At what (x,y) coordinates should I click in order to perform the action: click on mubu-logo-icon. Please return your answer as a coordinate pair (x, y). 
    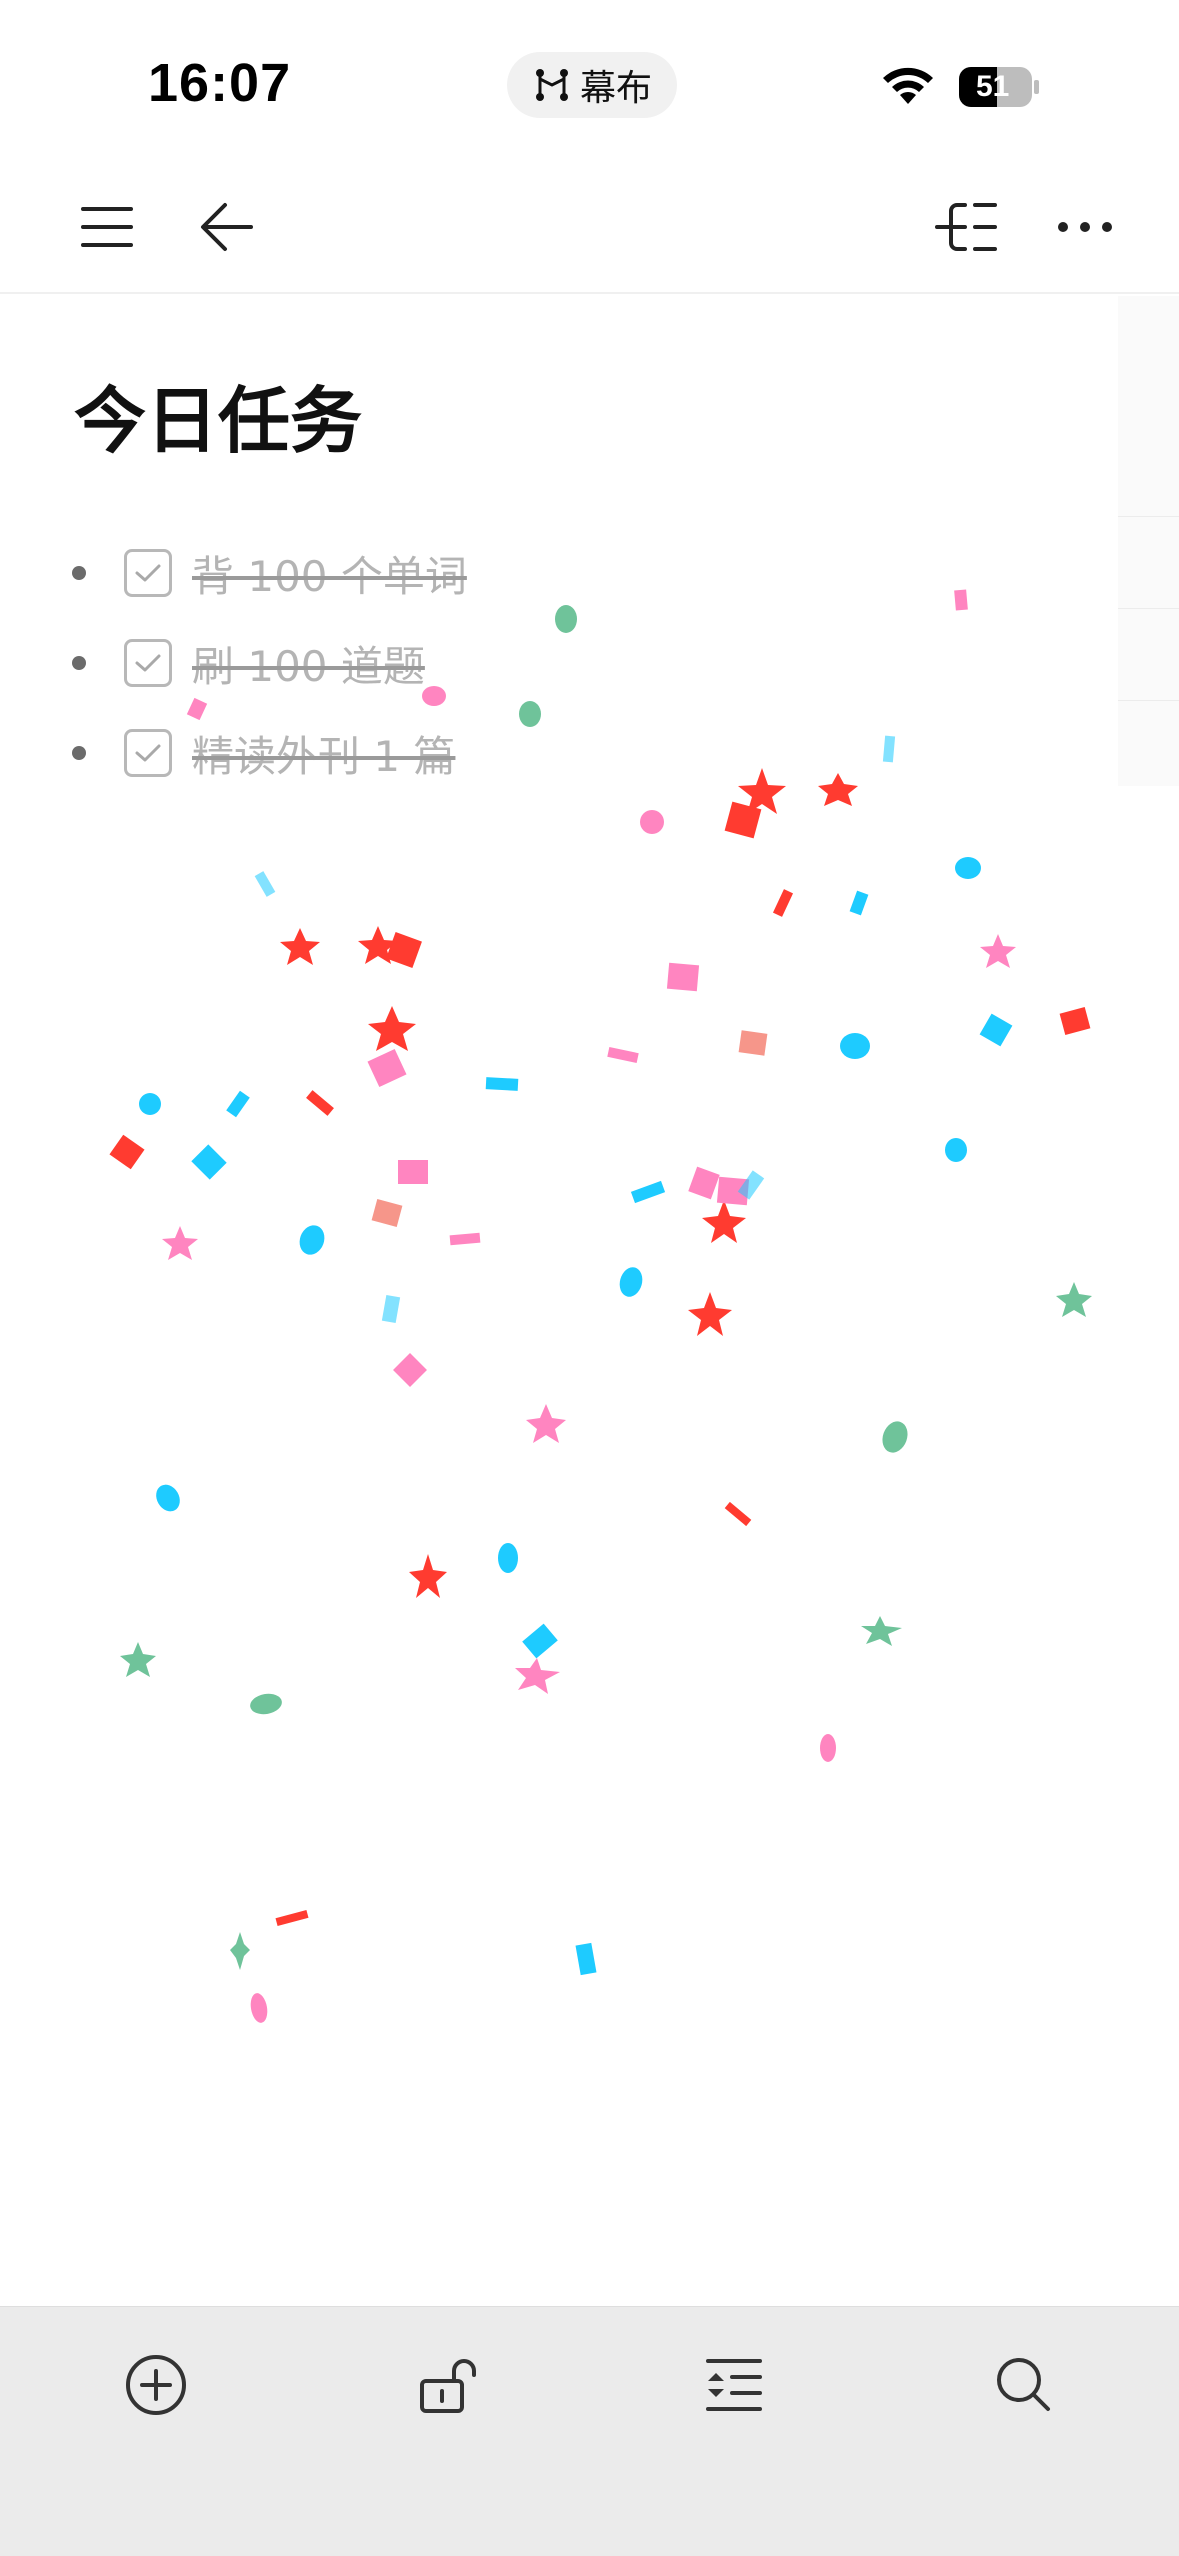
    Looking at the image, I should click on (551, 85).